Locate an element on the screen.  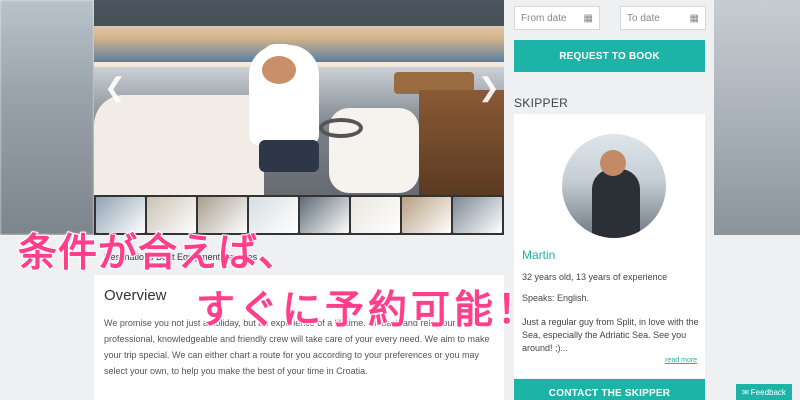
read-more-link: read more is located at coordinates (681, 360).